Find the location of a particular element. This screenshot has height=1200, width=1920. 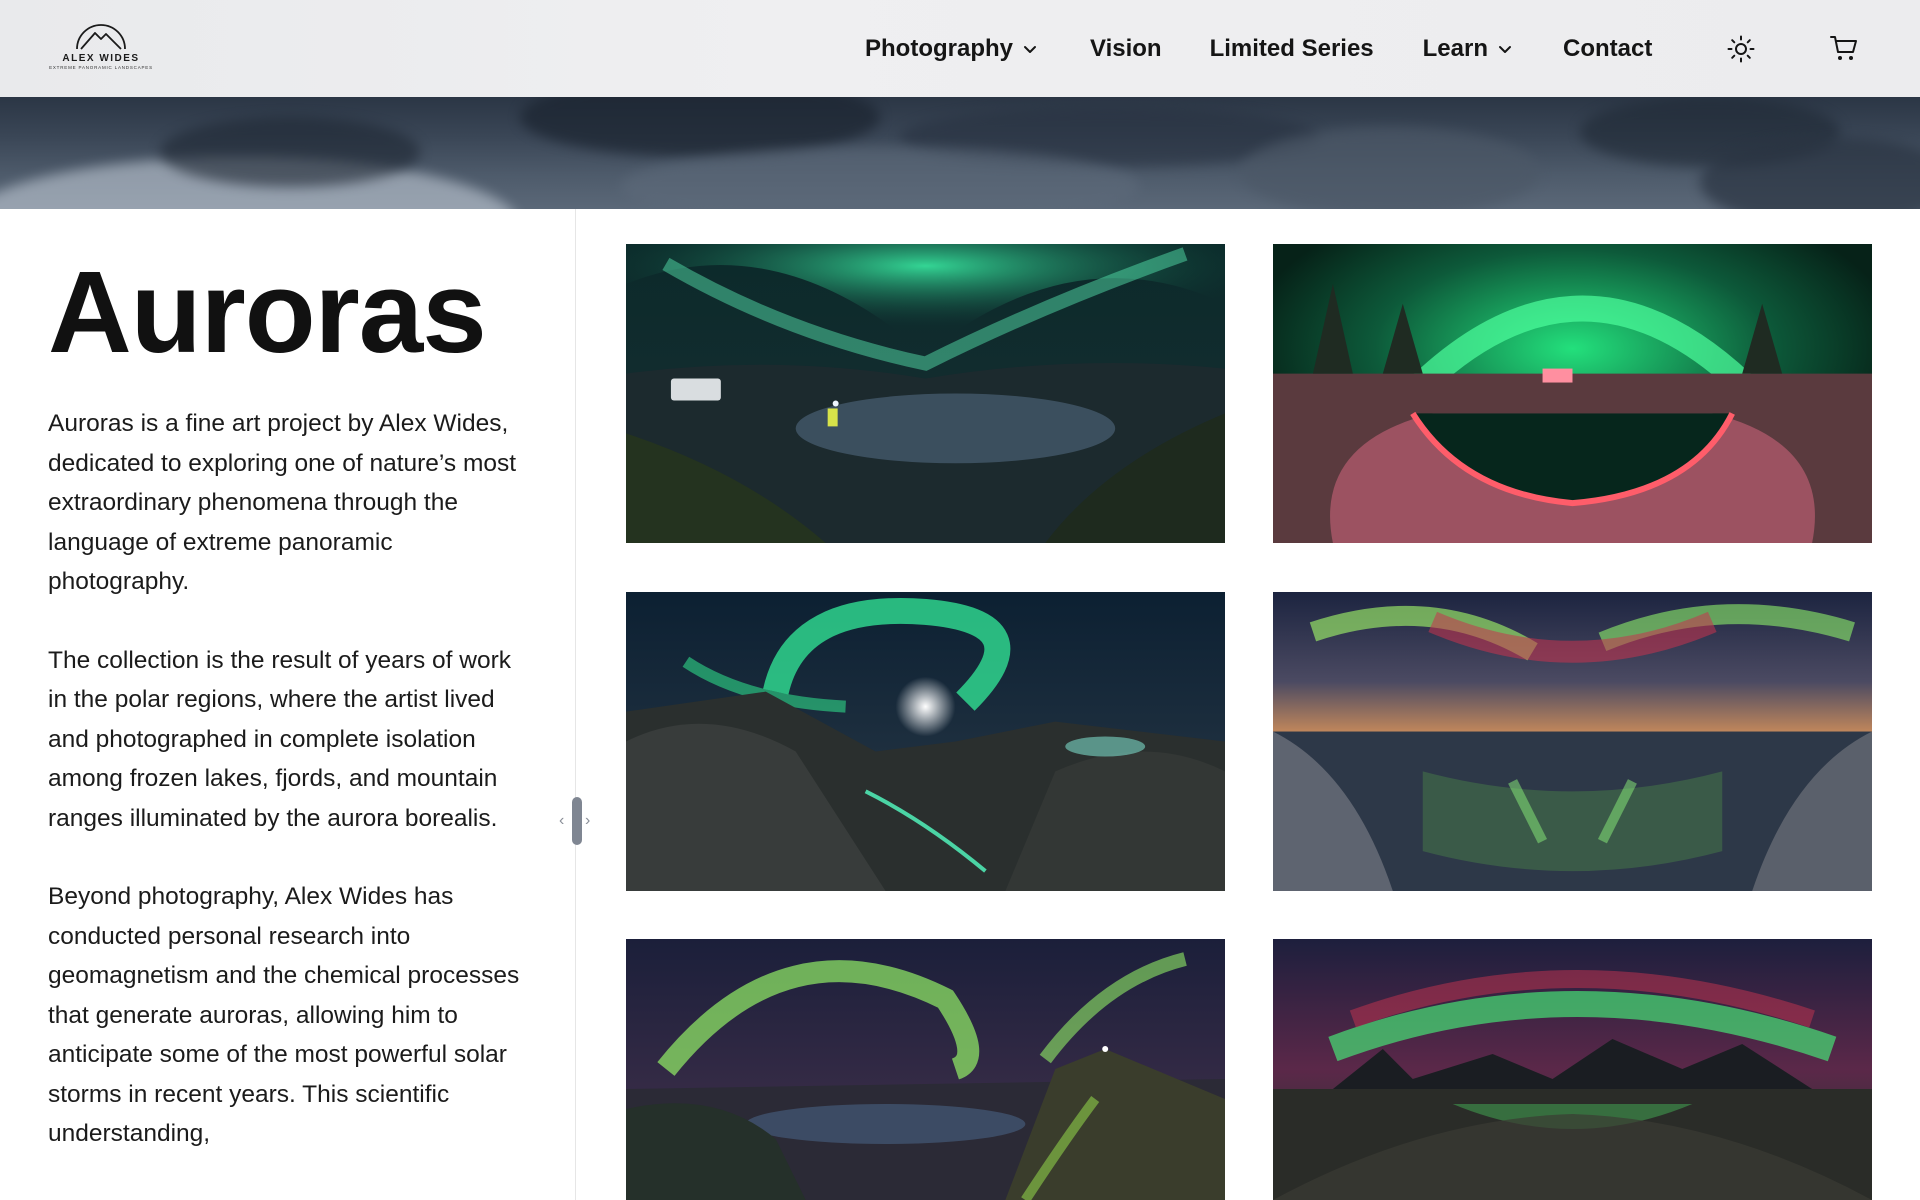

nav-photography-label: Photography is located at coordinates (939, 48).